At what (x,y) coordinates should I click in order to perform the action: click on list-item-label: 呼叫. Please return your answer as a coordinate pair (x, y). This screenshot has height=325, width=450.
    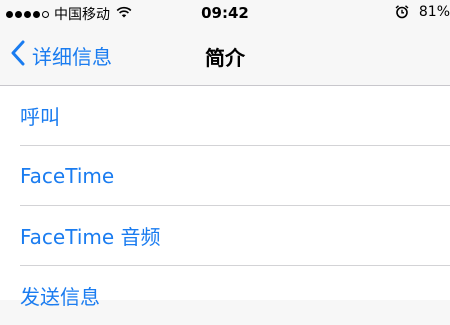
    Looking at the image, I should click on (40, 117).